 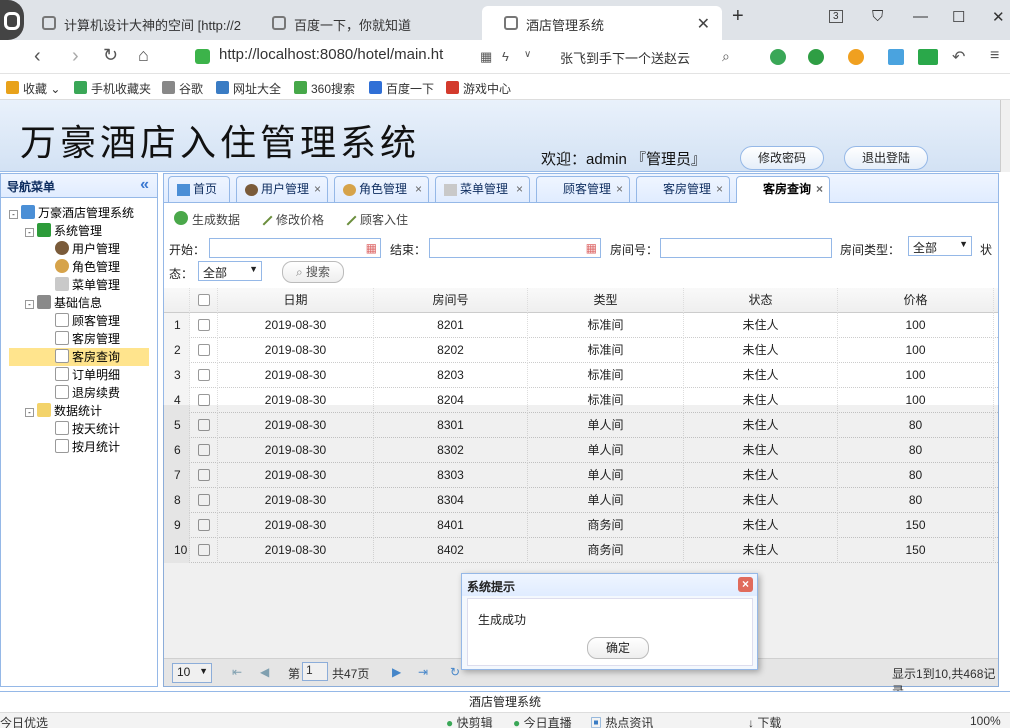 I want to click on status-item-news: ▣ 热点资讯, so click(x=621, y=721).